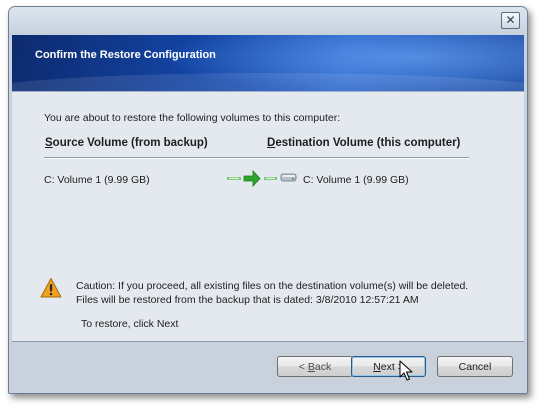 Image resolution: width=541 pixels, height=409 pixels. I want to click on next-access-key: N, so click(377, 367).